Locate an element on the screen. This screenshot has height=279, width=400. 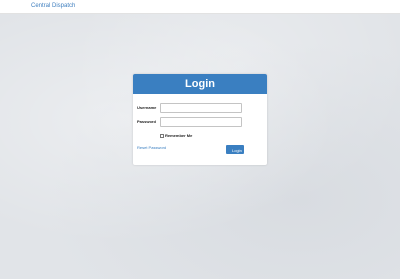
password-input is located at coordinates (201, 122).